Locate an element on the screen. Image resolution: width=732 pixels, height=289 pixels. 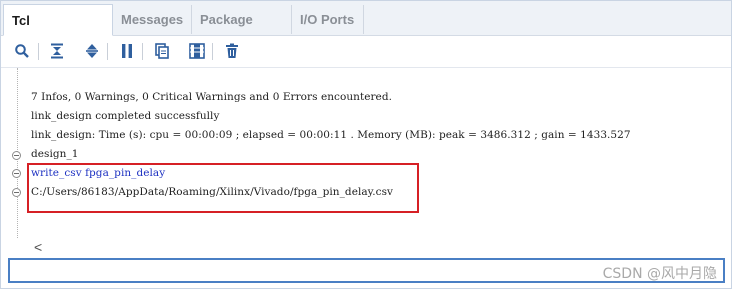
tab-messages: Messages is located at coordinates (152, 19).